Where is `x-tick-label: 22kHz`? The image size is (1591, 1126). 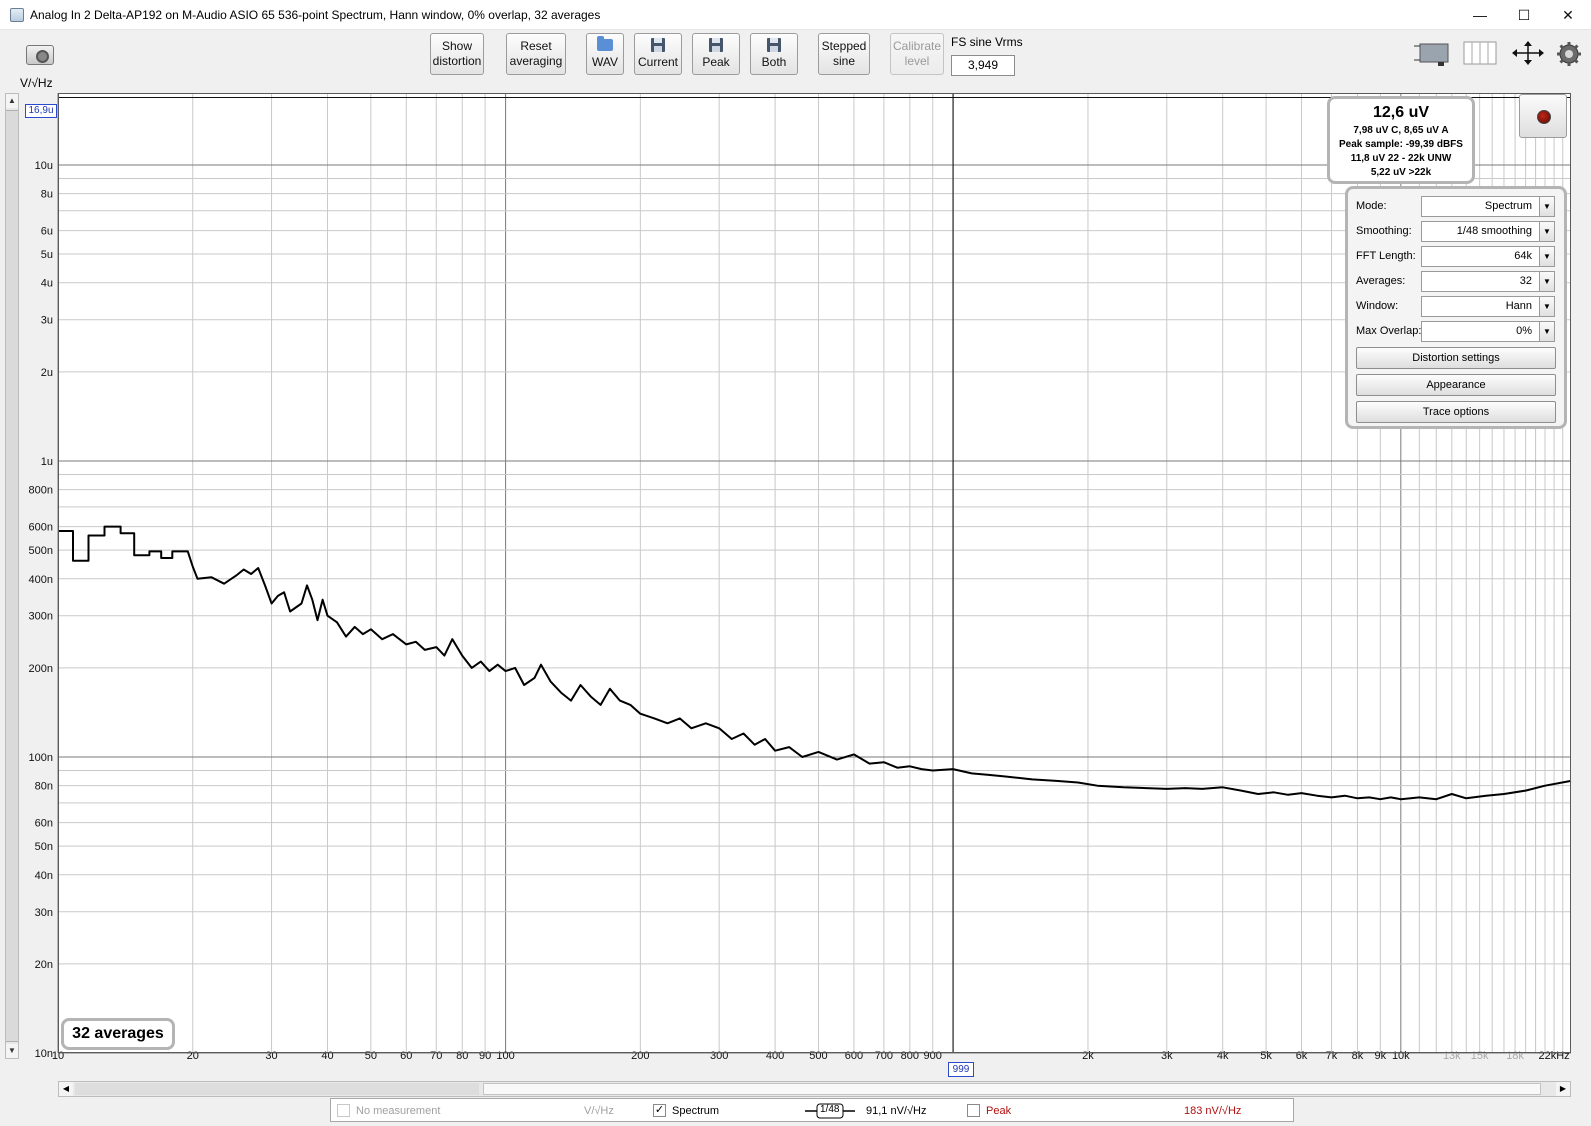 x-tick-label: 22kHz is located at coordinates (1553, 1056).